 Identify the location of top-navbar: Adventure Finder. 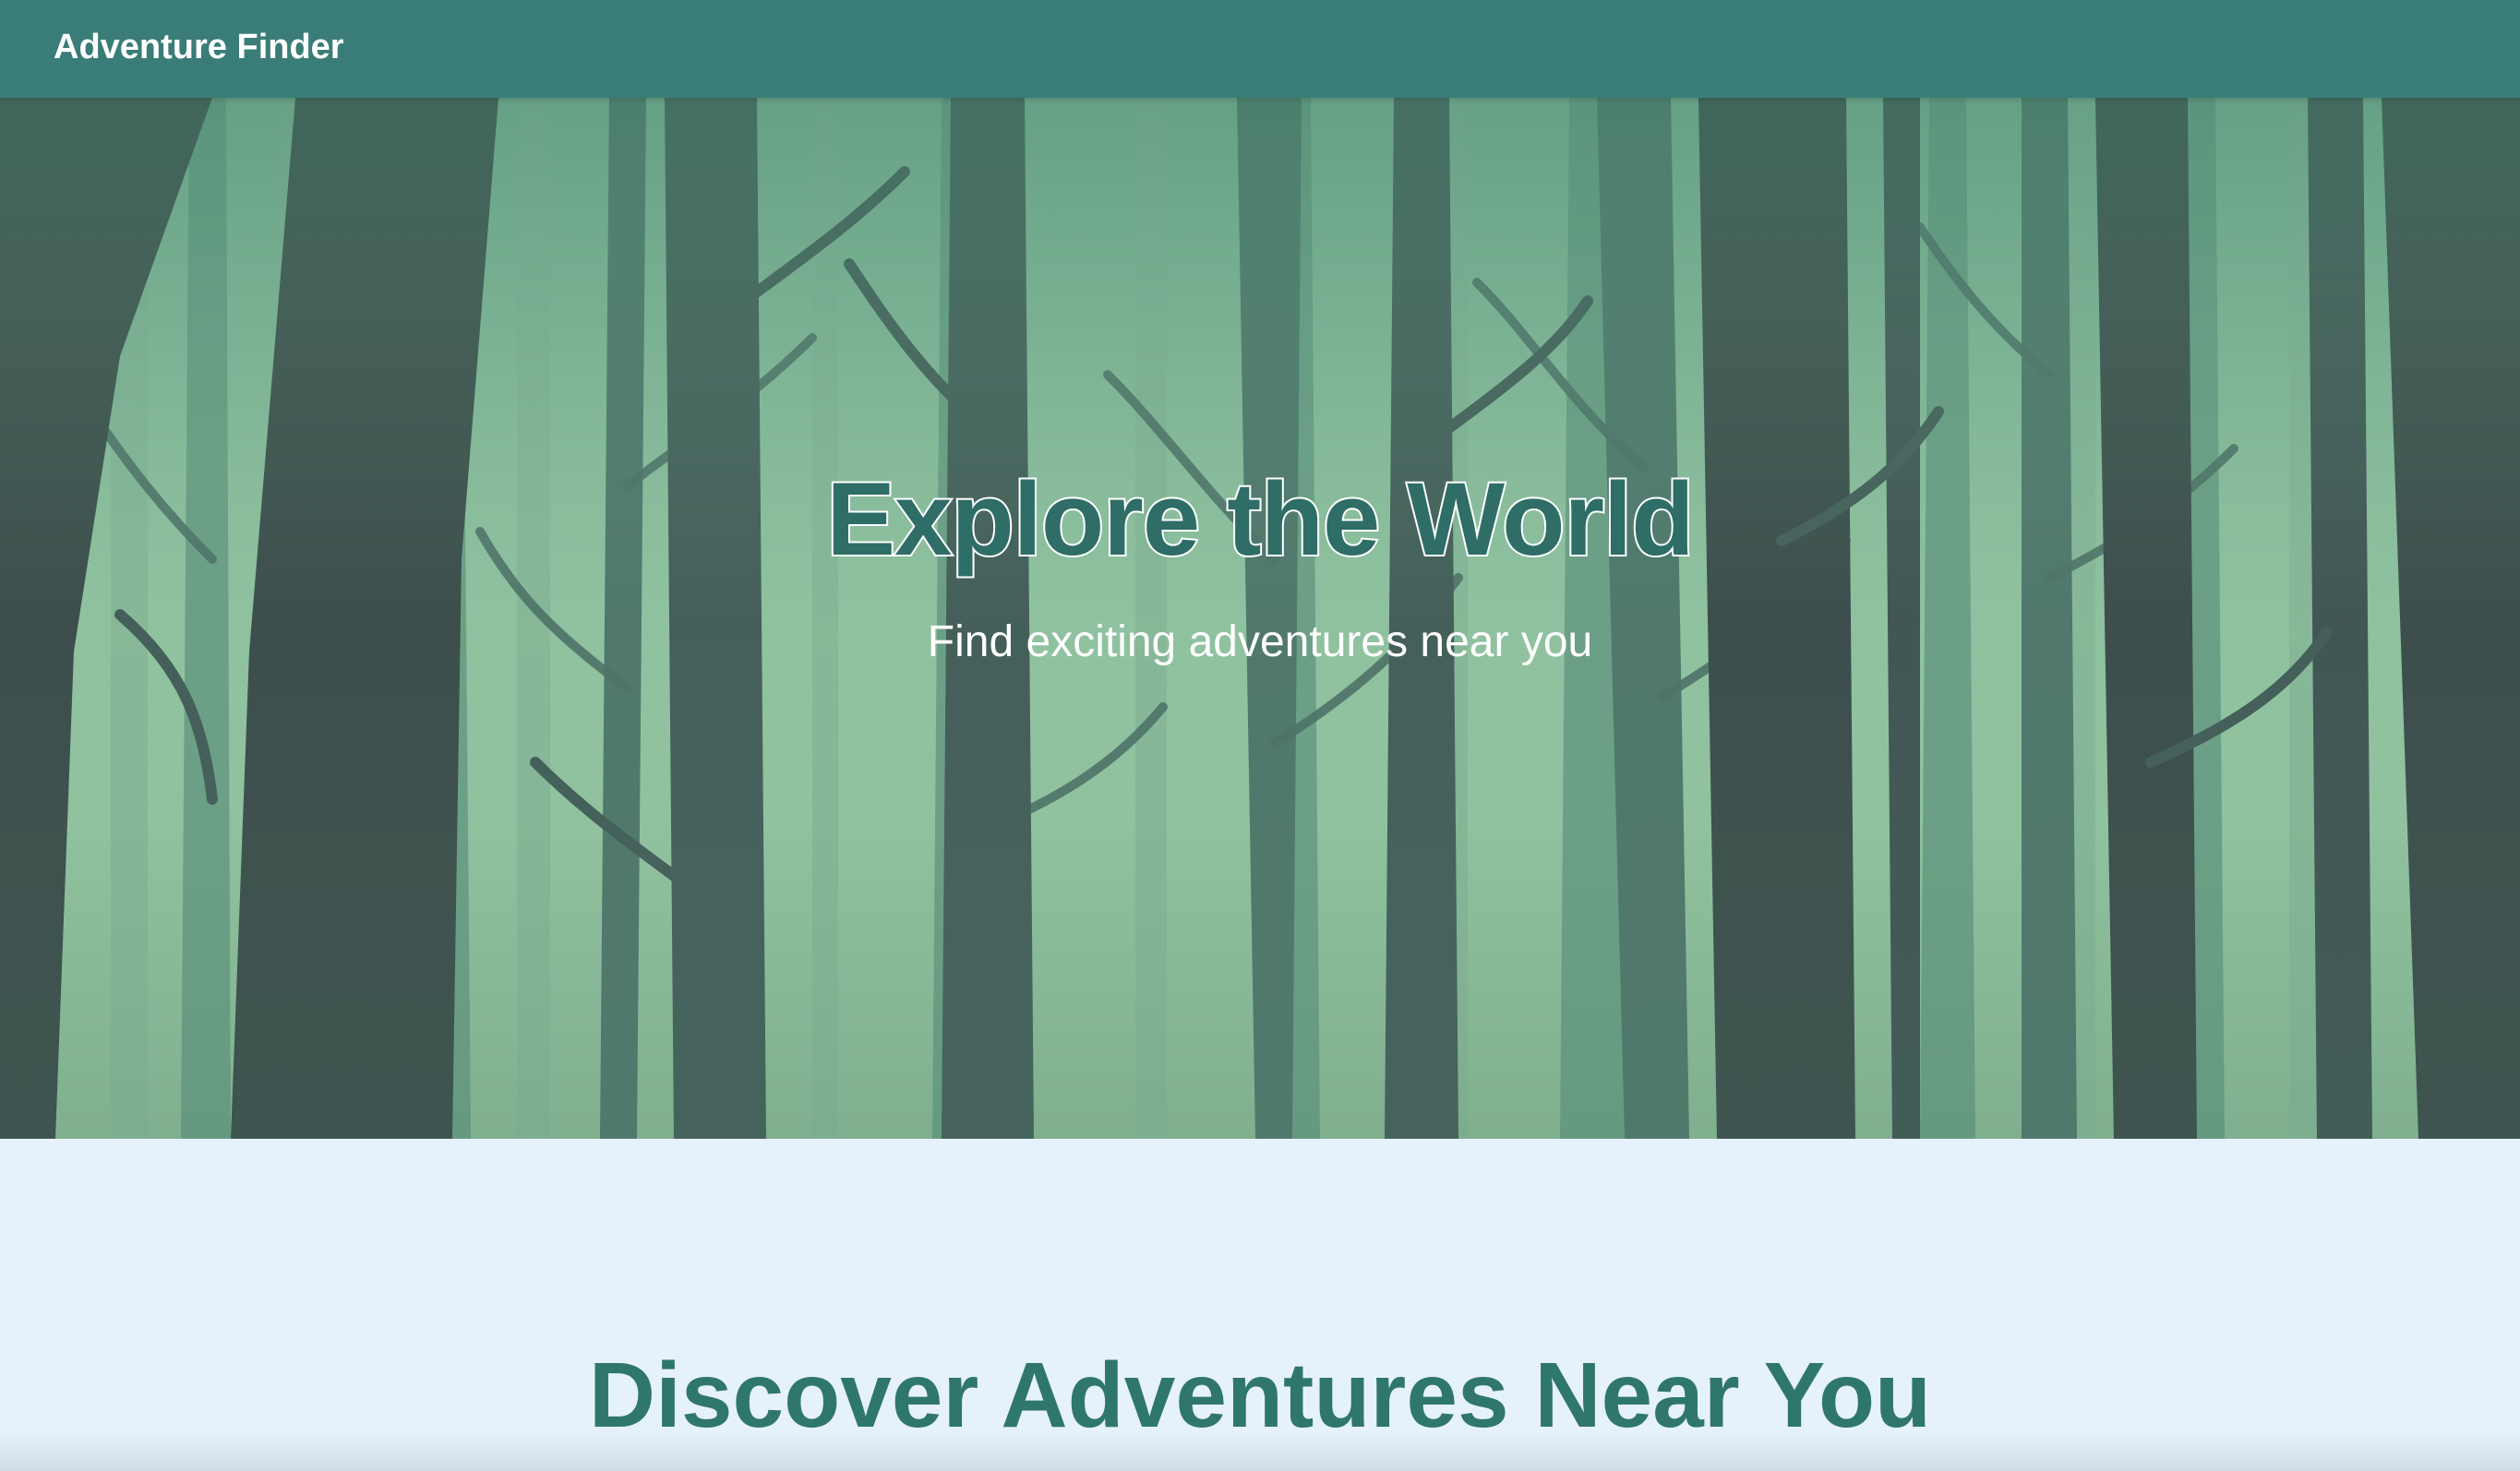
(1260, 49).